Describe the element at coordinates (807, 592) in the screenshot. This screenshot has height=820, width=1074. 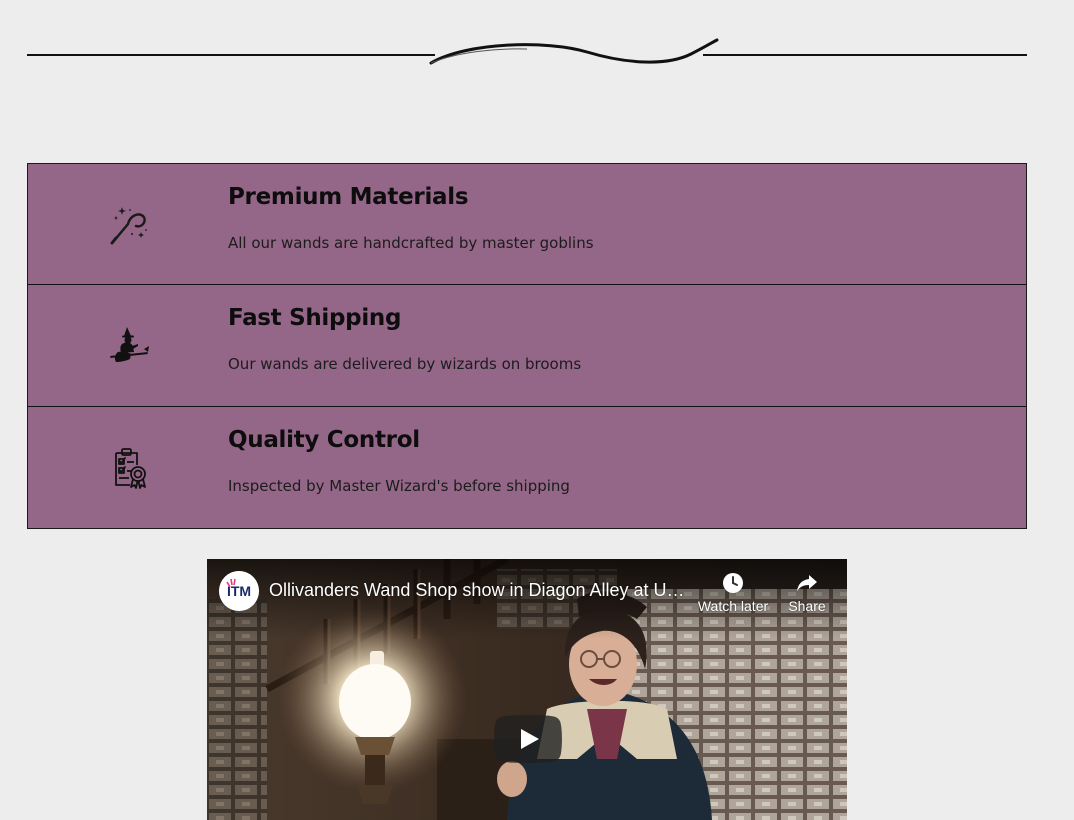
I see `share-button: Share` at that location.